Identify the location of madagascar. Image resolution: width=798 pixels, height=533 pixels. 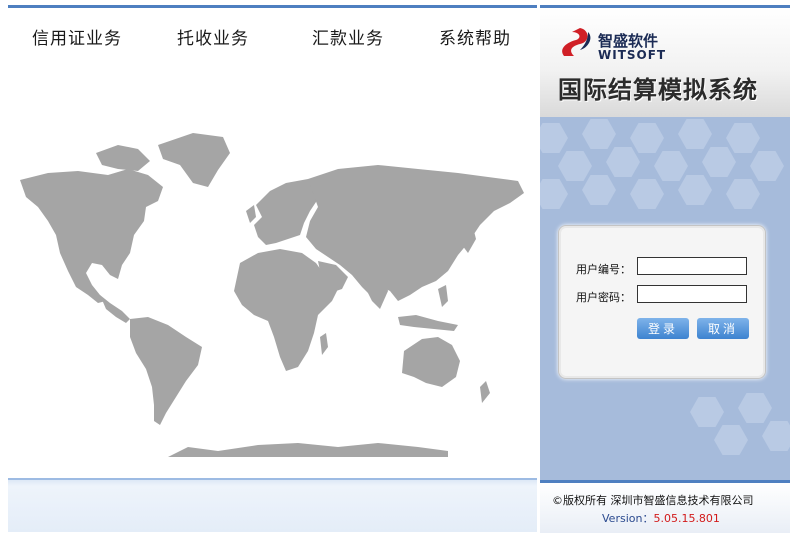
(324, 344).